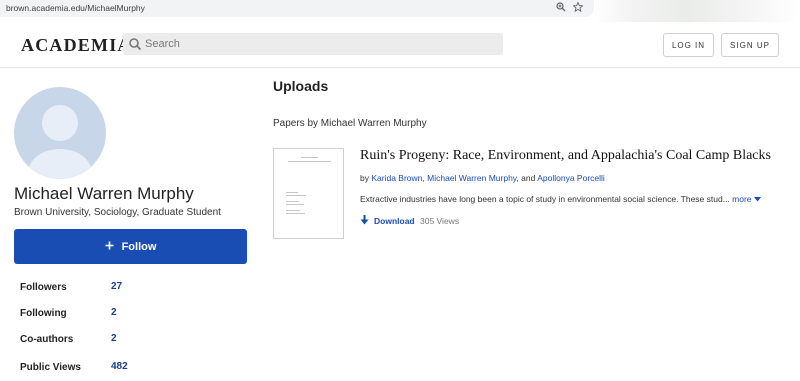 The height and width of the screenshot is (381, 800). What do you see at coordinates (750, 45) in the screenshot?
I see `signup-button: SIGN UP` at bounding box center [750, 45].